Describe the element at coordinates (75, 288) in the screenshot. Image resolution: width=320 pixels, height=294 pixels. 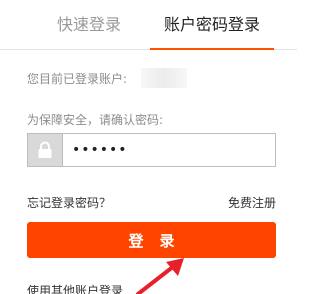
I see `other-account-login-link: 使用其他账户登录` at that location.